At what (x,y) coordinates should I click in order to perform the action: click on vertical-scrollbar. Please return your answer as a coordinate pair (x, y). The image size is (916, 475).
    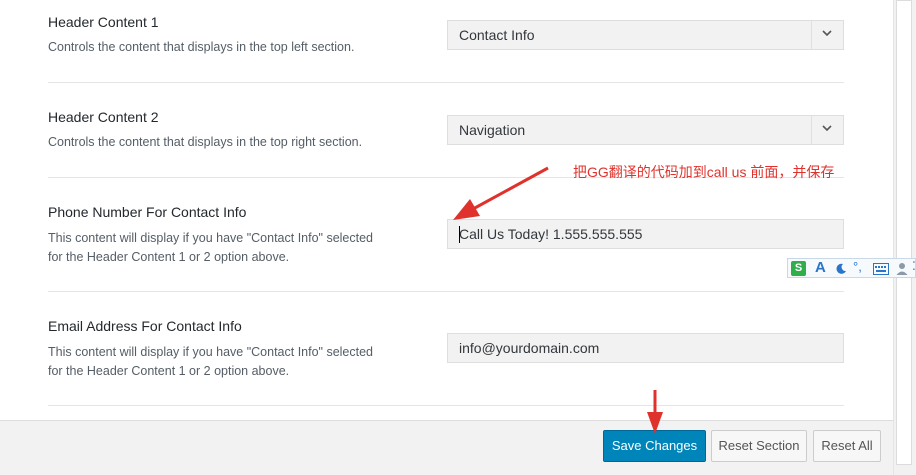
    Looking at the image, I should click on (904, 237).